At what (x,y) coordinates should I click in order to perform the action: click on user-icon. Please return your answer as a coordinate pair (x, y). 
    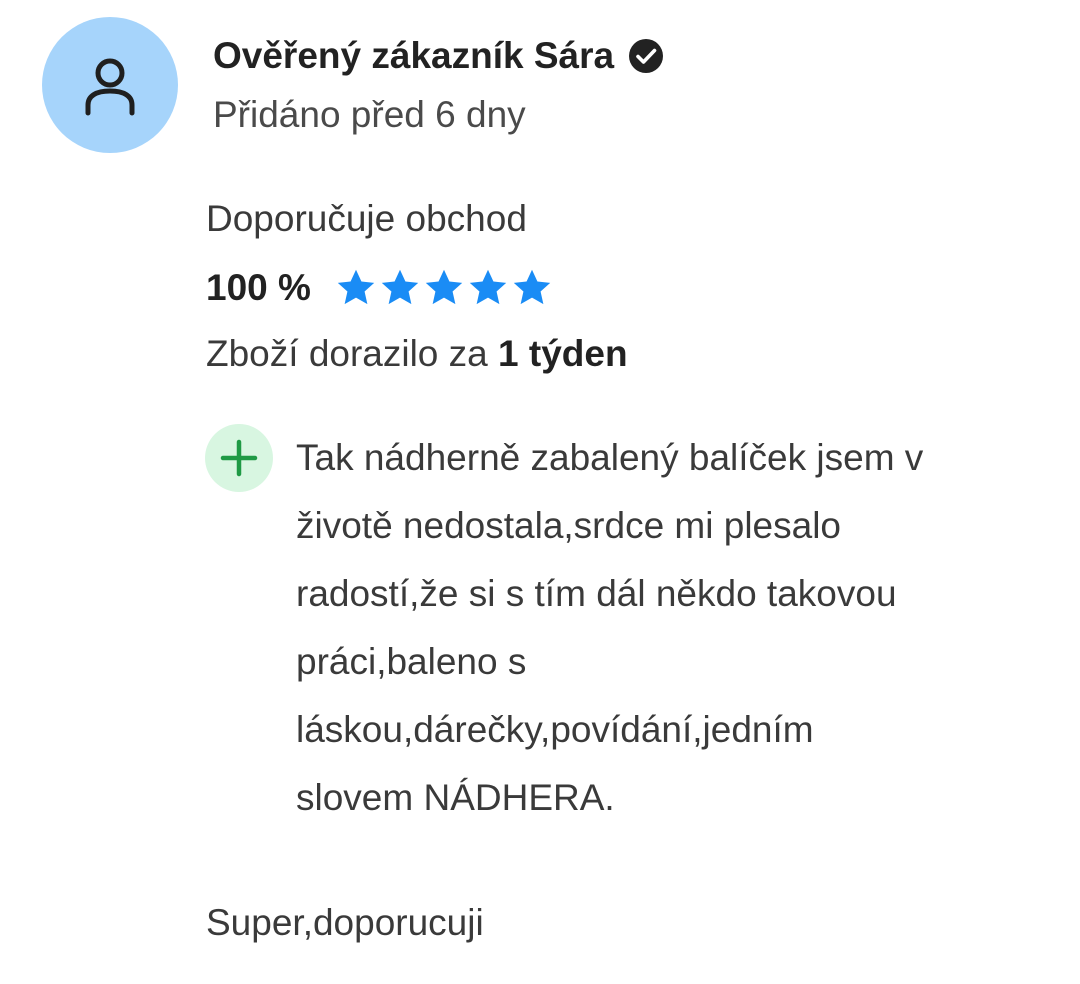
    Looking at the image, I should click on (110, 87).